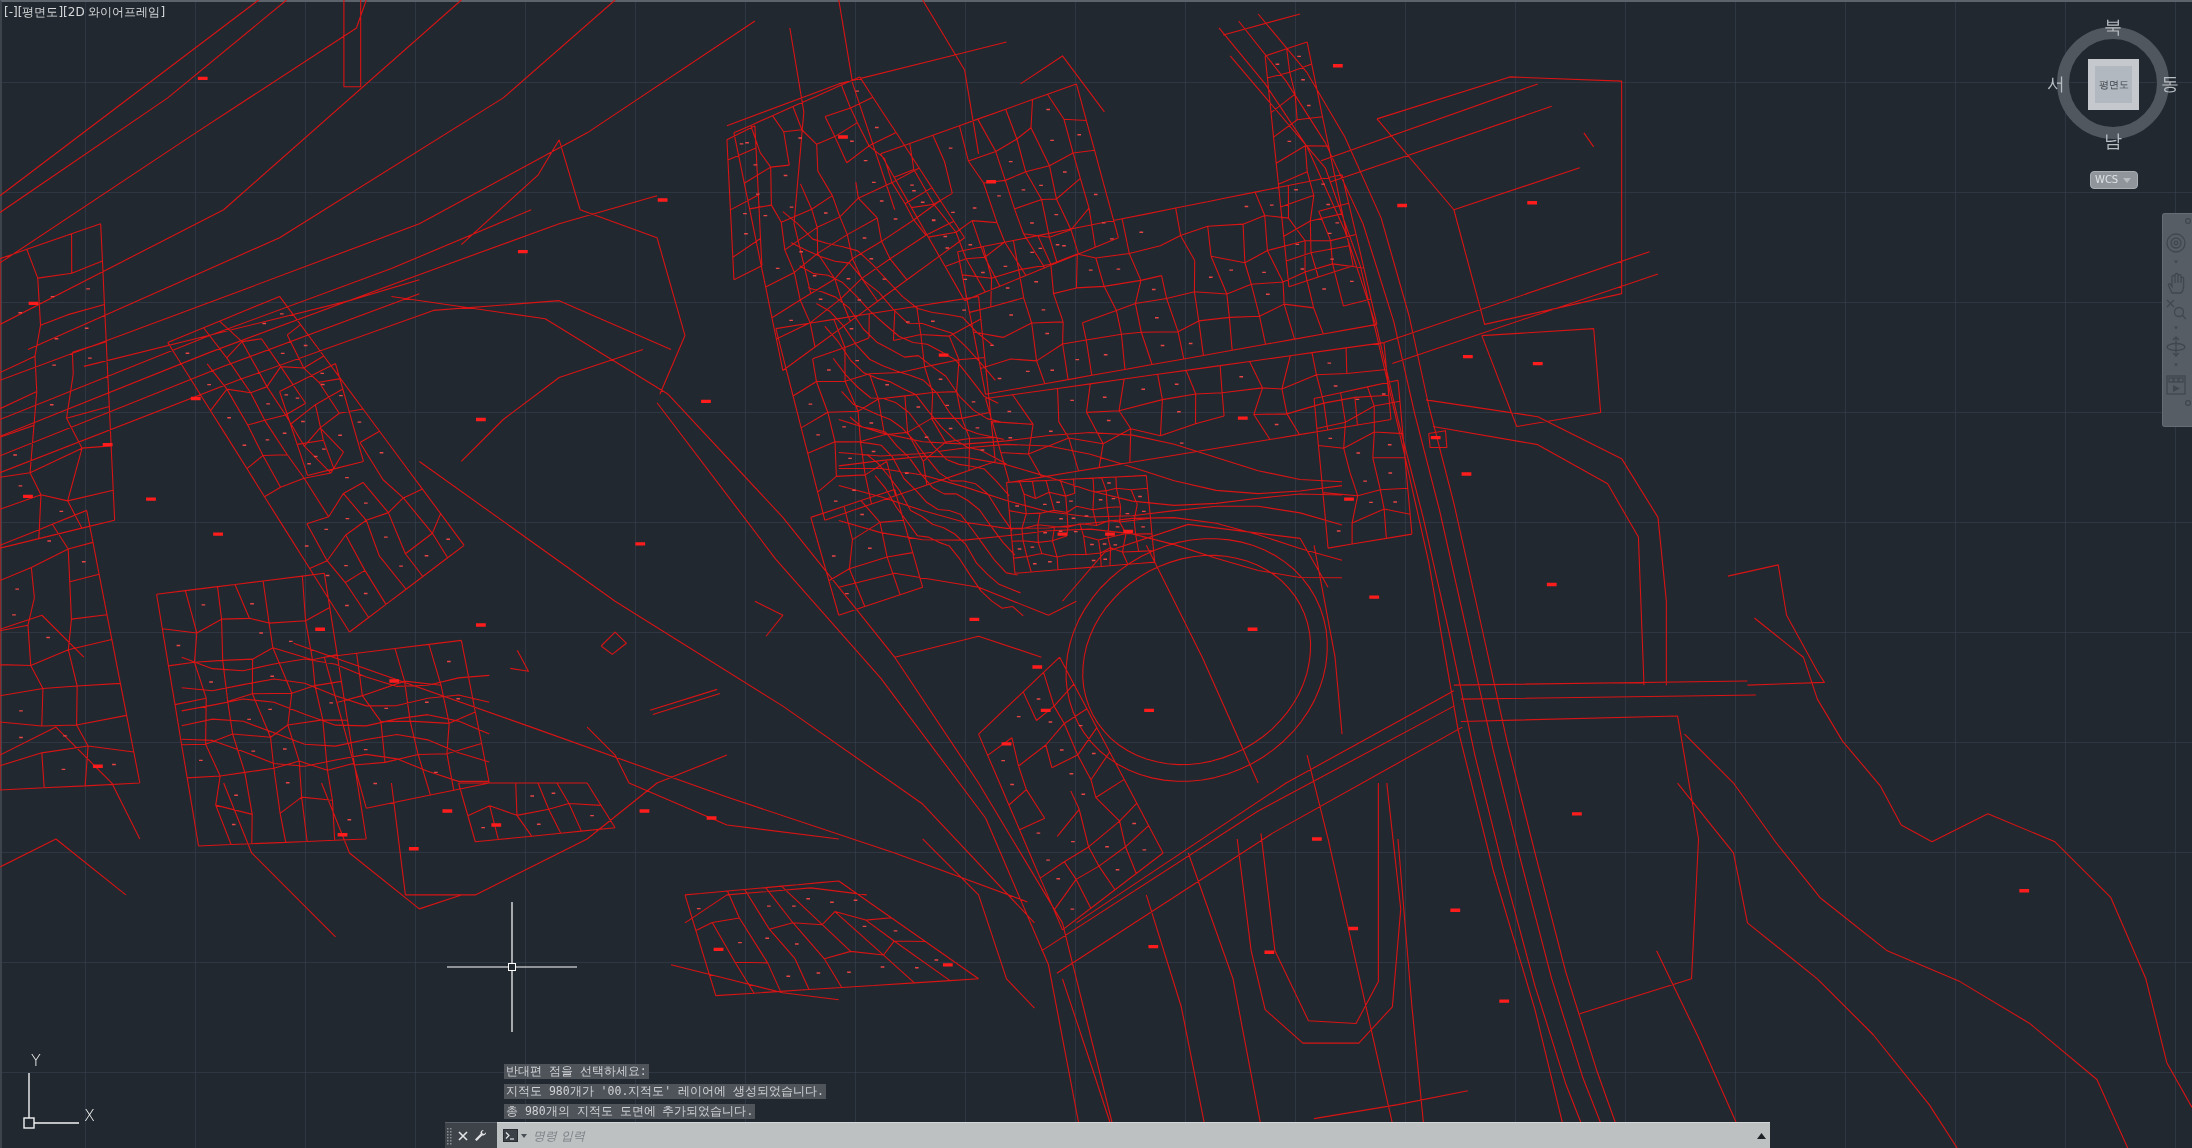 This screenshot has width=2192, height=1148. What do you see at coordinates (52, 1100) in the screenshot?
I see `ucs-axes-icon` at bounding box center [52, 1100].